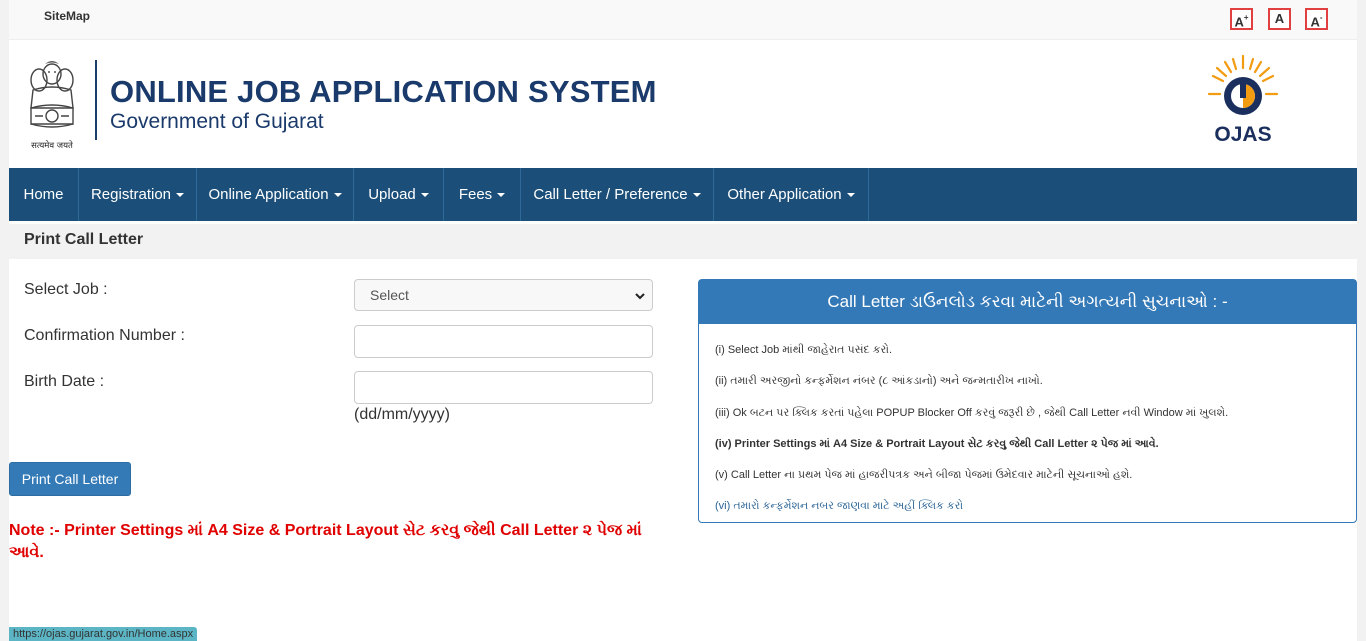 This screenshot has width=1366, height=641. Describe the element at coordinates (503, 295) in the screenshot. I see `select-job-dropdown: Select` at that location.